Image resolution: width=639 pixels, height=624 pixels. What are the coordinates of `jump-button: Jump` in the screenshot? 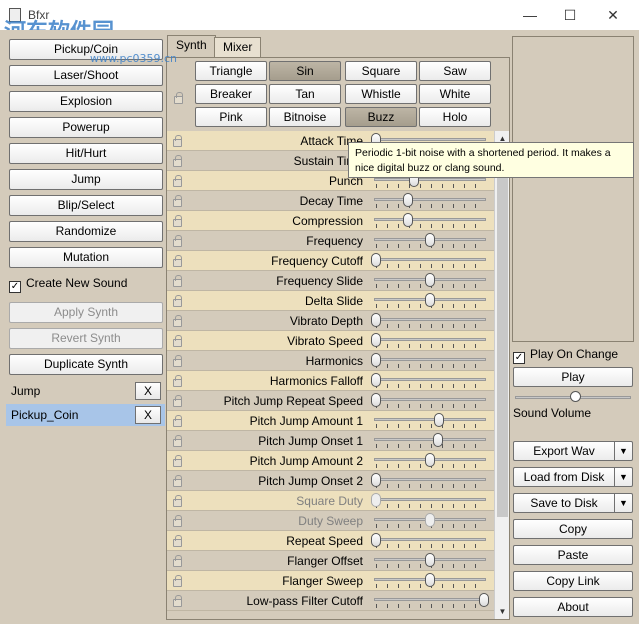 It's located at (86, 179).